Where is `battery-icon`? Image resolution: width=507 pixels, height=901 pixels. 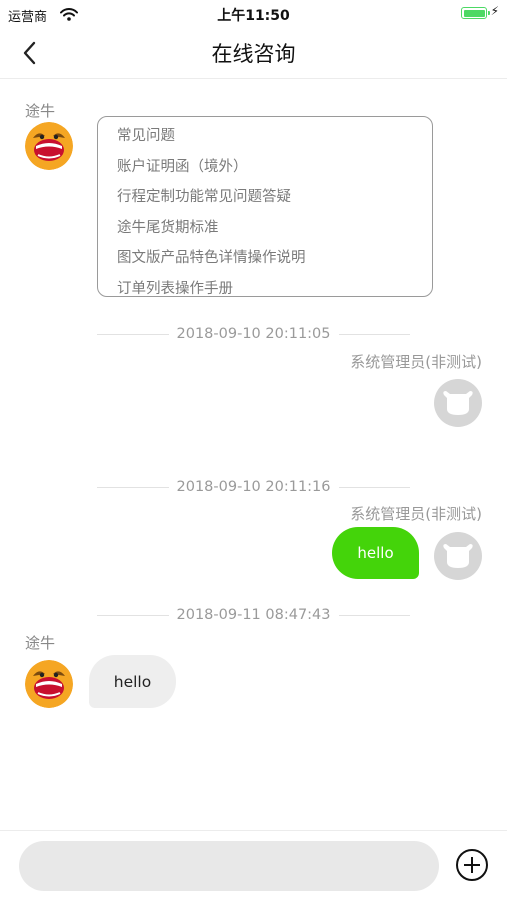 battery-icon is located at coordinates (475, 13).